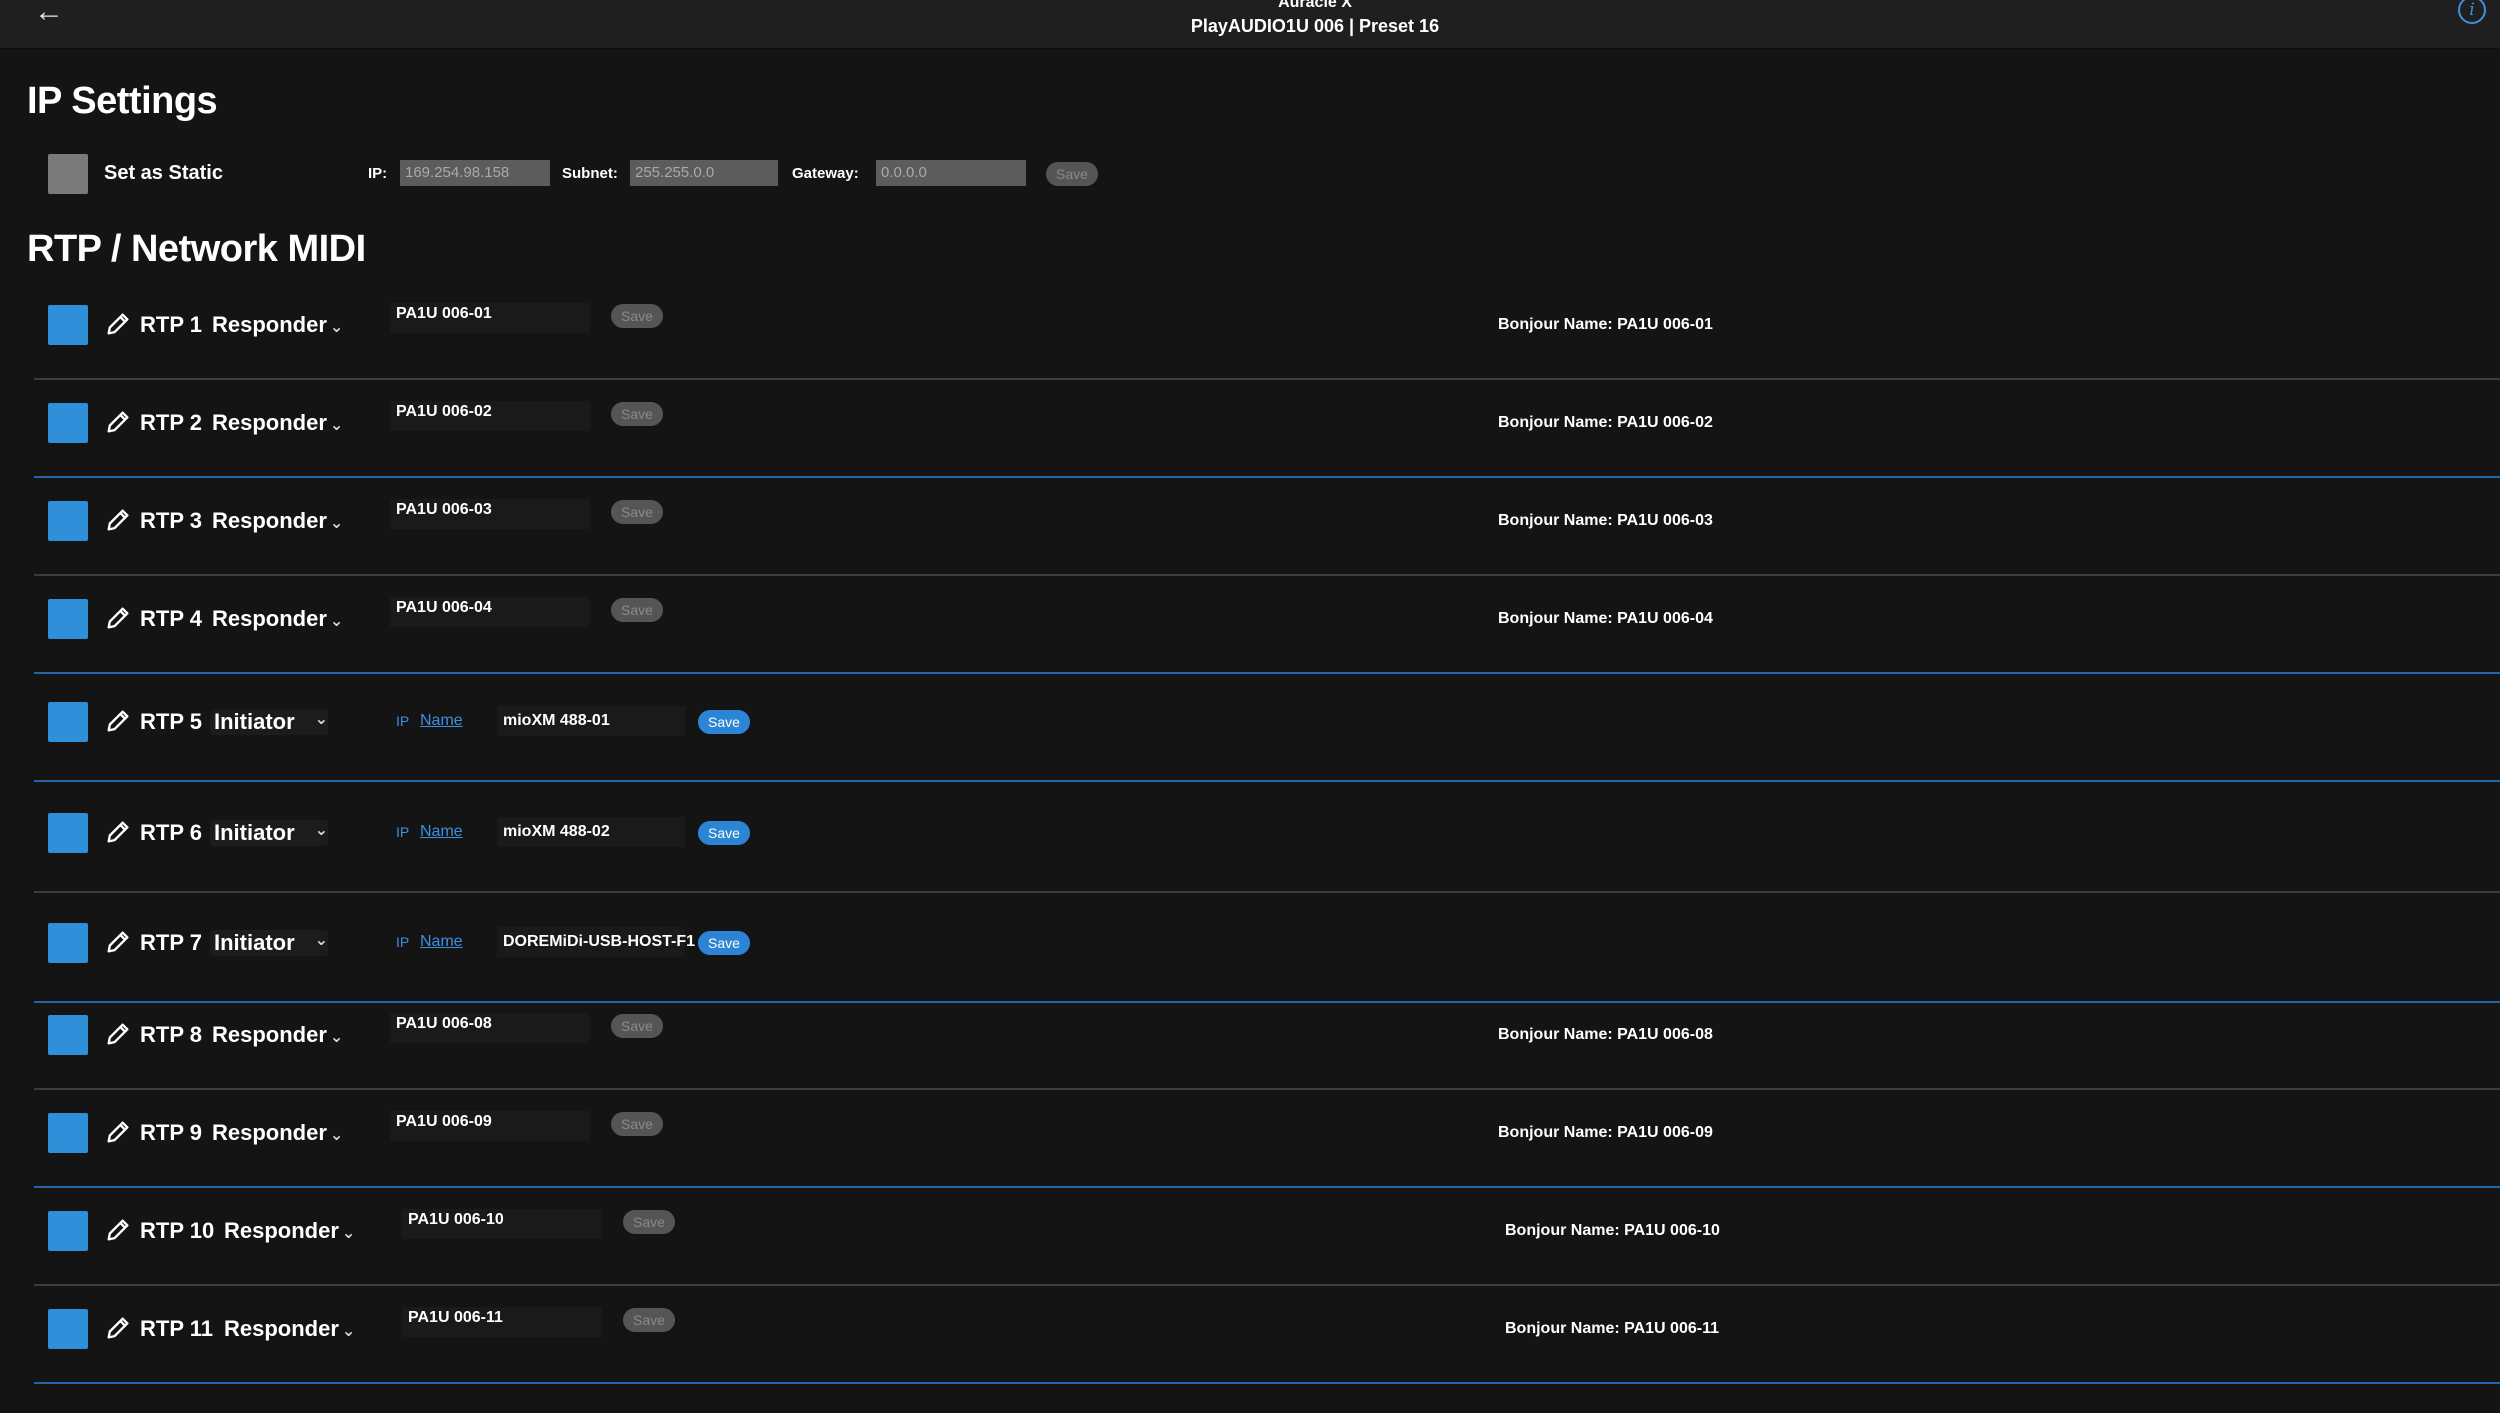  What do you see at coordinates (502, 1224) in the screenshot?
I see `session-name-field: PA1U 006-10` at bounding box center [502, 1224].